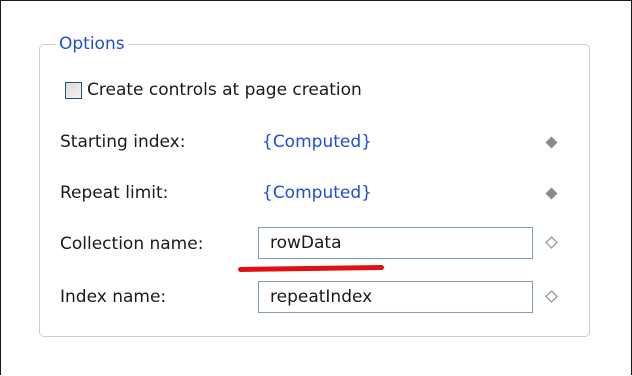 The height and width of the screenshot is (376, 632). I want to click on create-controls-checkbox-row: Create controls at page creation, so click(213, 90).